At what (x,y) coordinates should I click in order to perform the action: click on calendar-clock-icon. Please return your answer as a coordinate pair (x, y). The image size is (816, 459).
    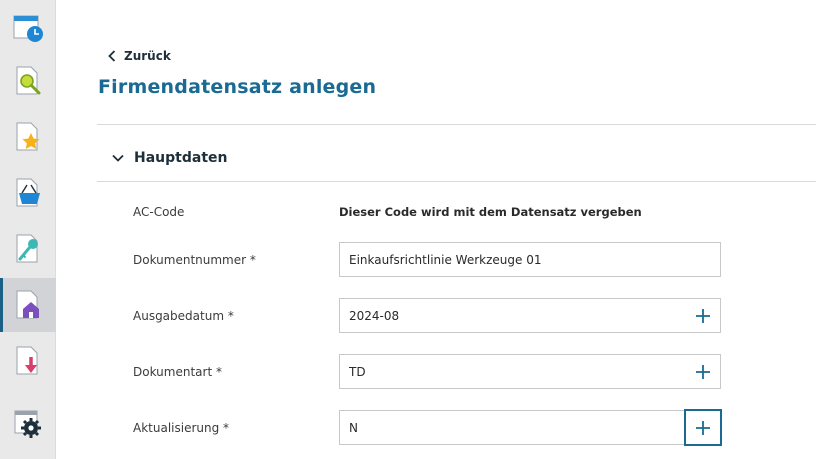
    Looking at the image, I should click on (28, 28).